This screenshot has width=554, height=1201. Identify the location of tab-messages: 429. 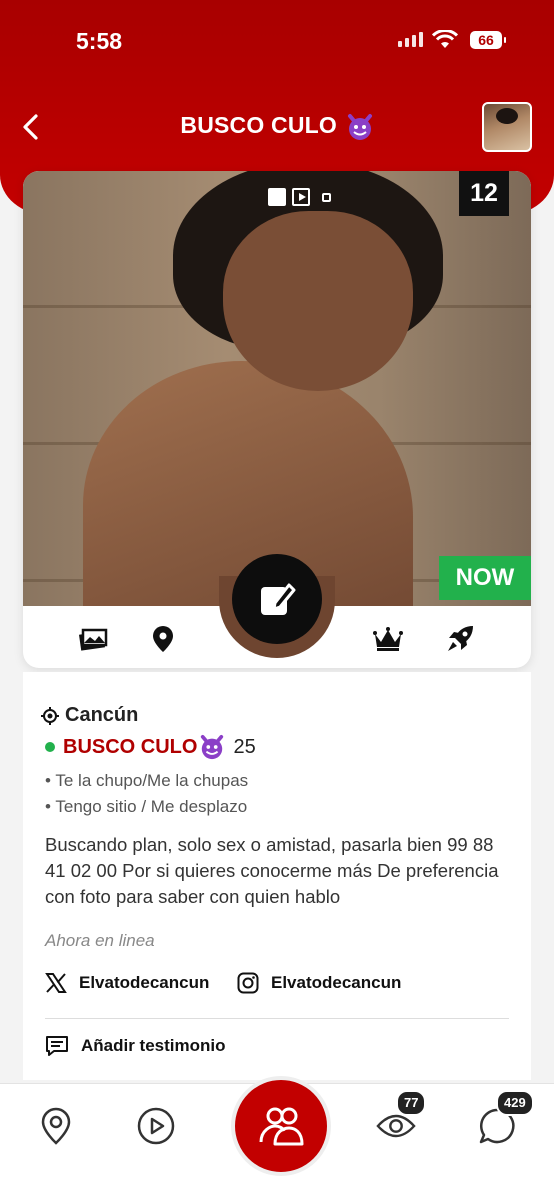
(506, 1118).